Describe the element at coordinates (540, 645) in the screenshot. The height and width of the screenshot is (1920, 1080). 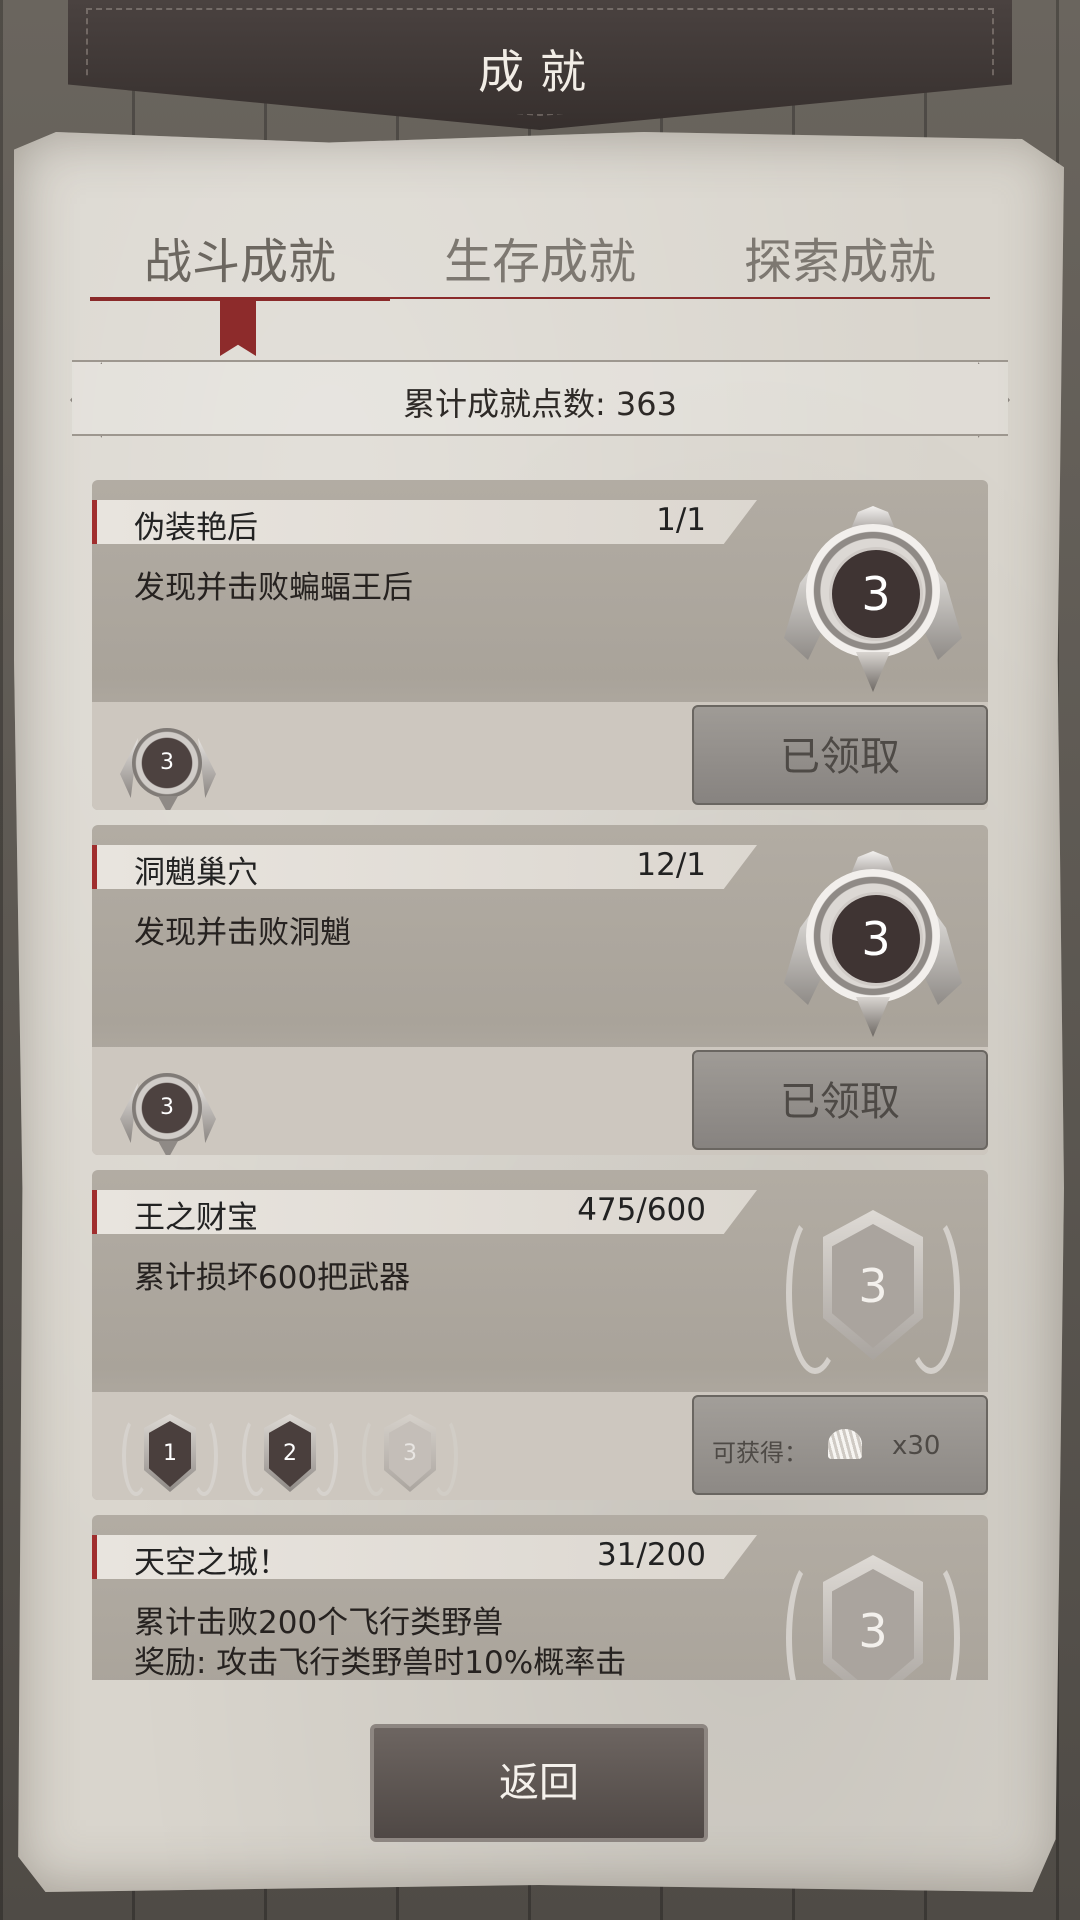
I see `achievement-card: 伪装艳后 1/1 发现并击败蝙蝠王后 3 3 已领取` at that location.